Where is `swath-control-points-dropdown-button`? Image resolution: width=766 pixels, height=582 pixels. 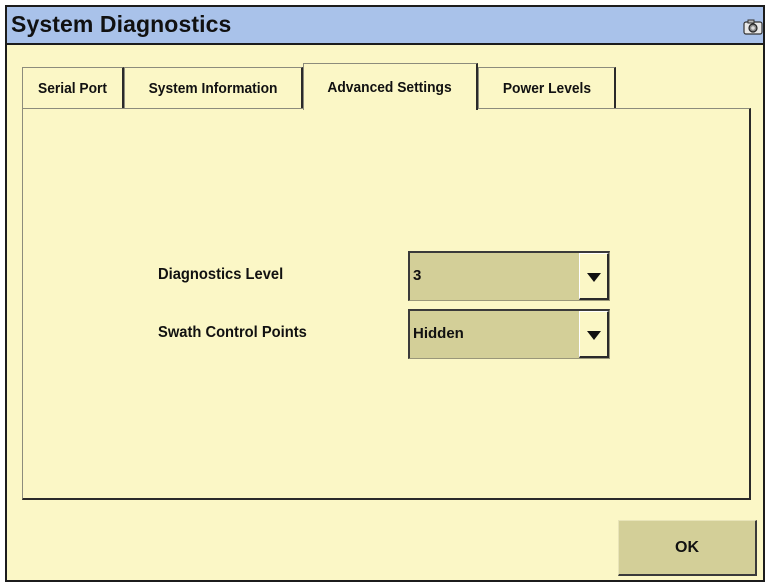 swath-control-points-dropdown-button is located at coordinates (594, 334).